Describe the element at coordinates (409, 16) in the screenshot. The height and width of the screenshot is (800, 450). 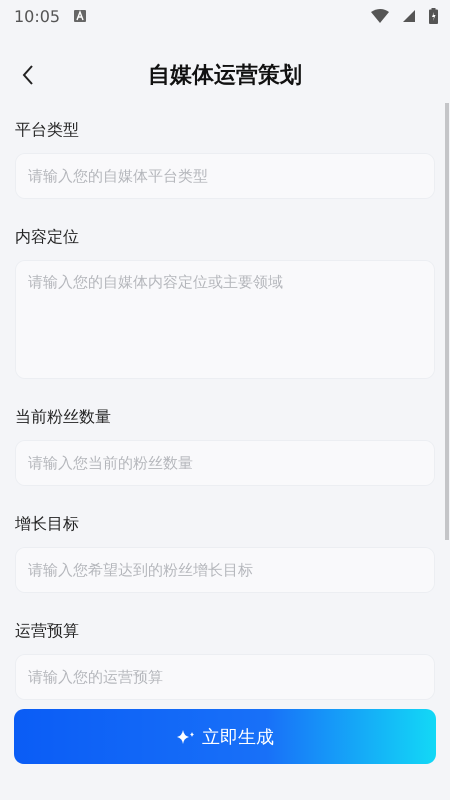
I see `signal-icon` at that location.